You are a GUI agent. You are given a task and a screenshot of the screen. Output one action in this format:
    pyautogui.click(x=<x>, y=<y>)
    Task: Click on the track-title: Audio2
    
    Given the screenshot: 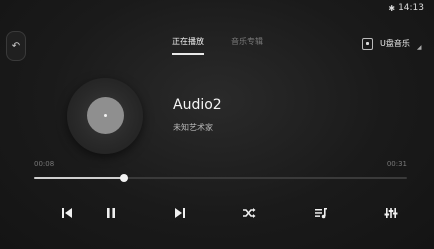 What is the action you would take?
    pyautogui.click(x=197, y=105)
    